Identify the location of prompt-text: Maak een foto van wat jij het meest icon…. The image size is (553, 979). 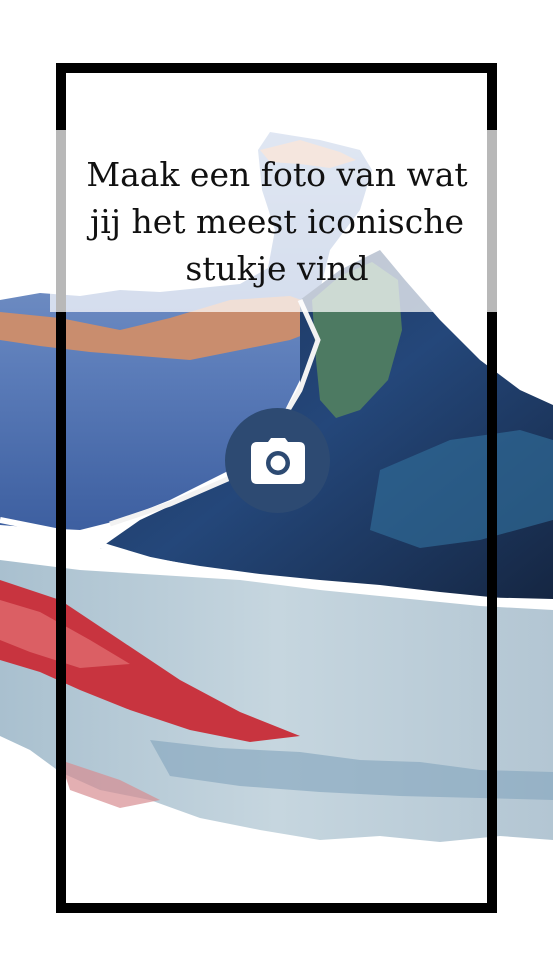
(277, 221).